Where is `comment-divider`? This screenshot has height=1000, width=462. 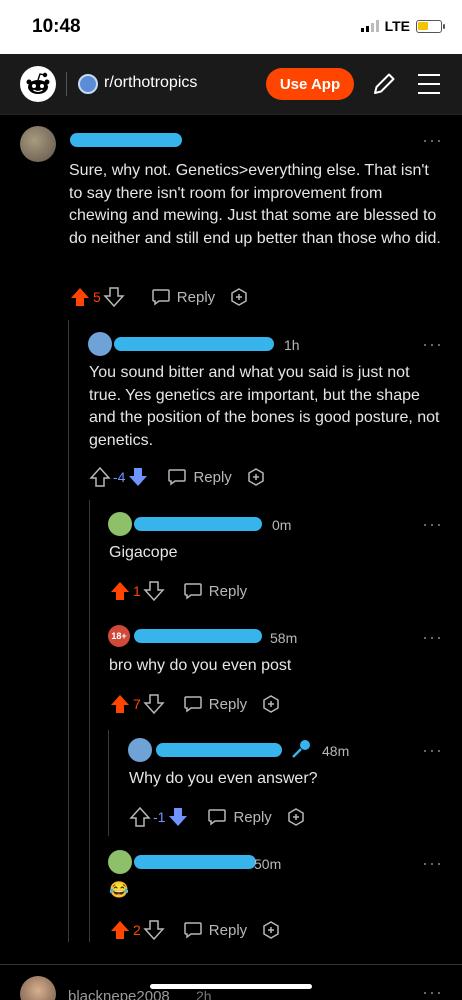
comment-divider is located at coordinates (231, 964).